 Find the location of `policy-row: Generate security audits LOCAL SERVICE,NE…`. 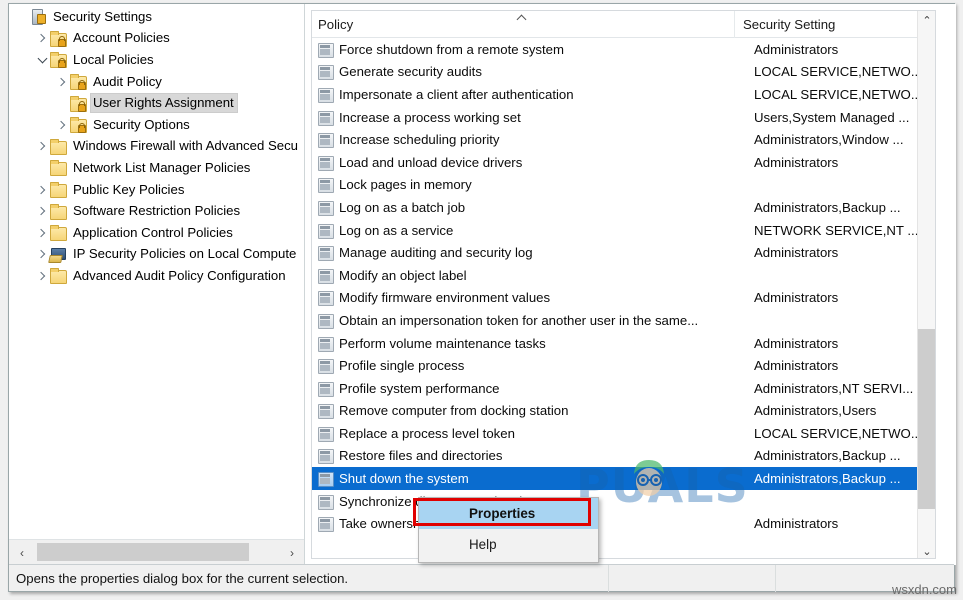

policy-row: Generate security audits LOCAL SERVICE,NE… is located at coordinates (623, 72).